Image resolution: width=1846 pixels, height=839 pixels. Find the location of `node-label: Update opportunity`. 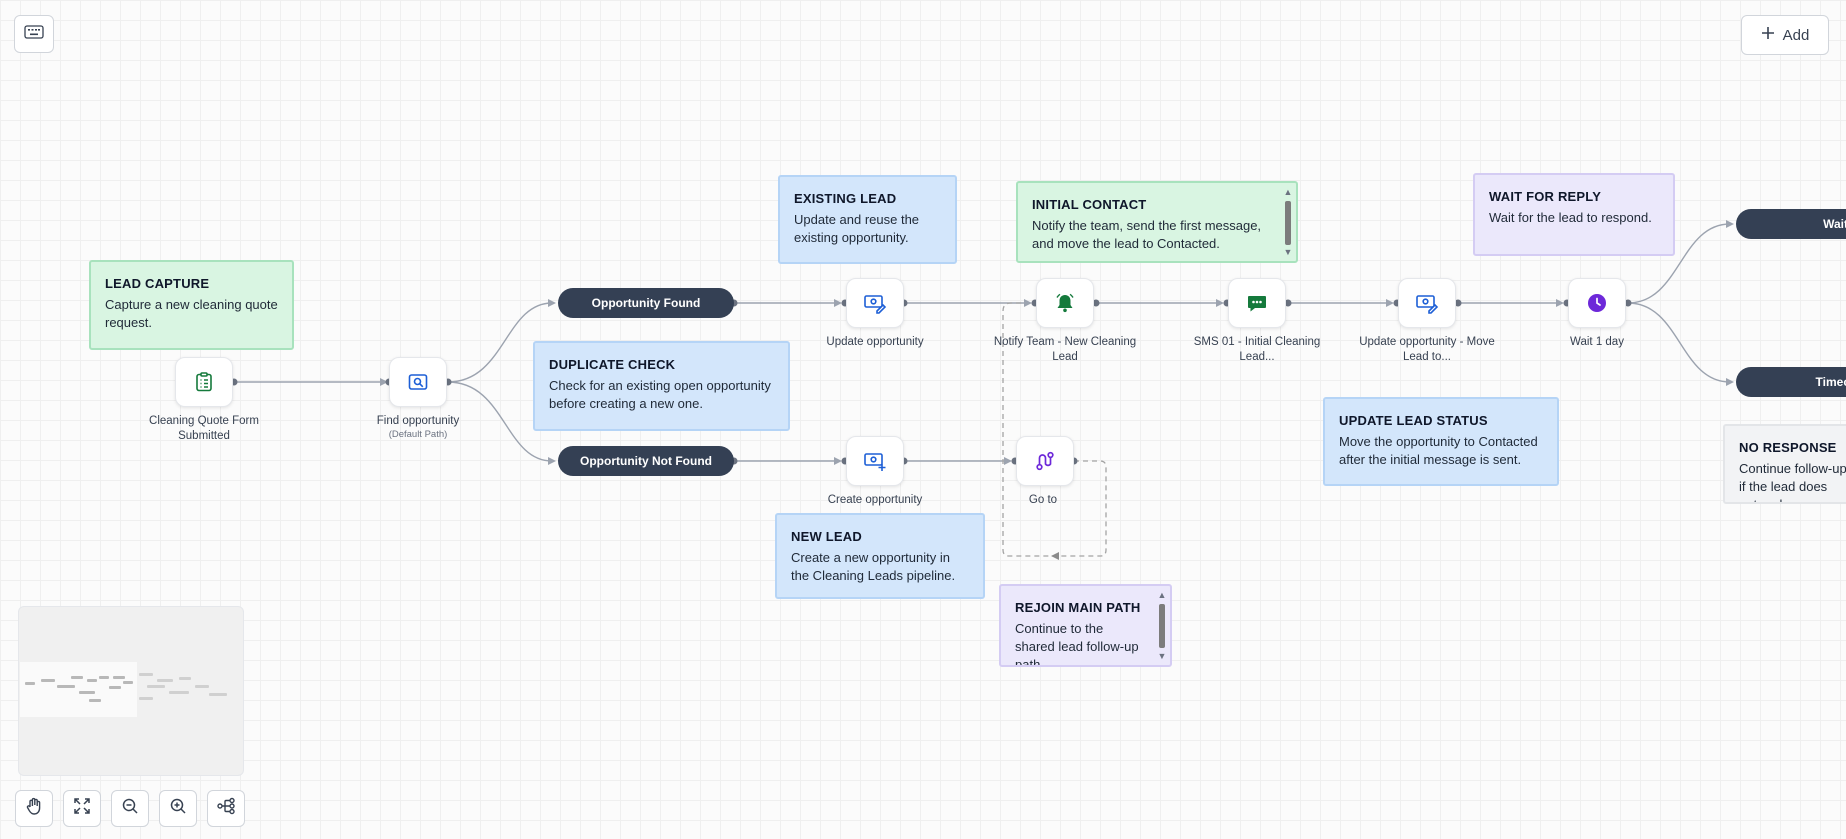

node-label: Update opportunity is located at coordinates (875, 342).